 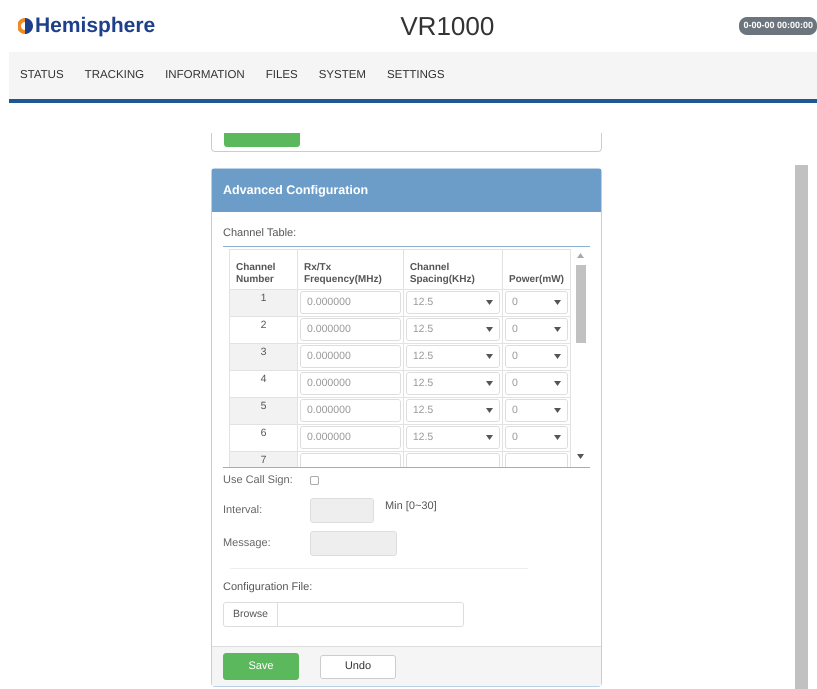 What do you see at coordinates (342, 75) in the screenshot?
I see `nav-link: SYSTEM` at bounding box center [342, 75].